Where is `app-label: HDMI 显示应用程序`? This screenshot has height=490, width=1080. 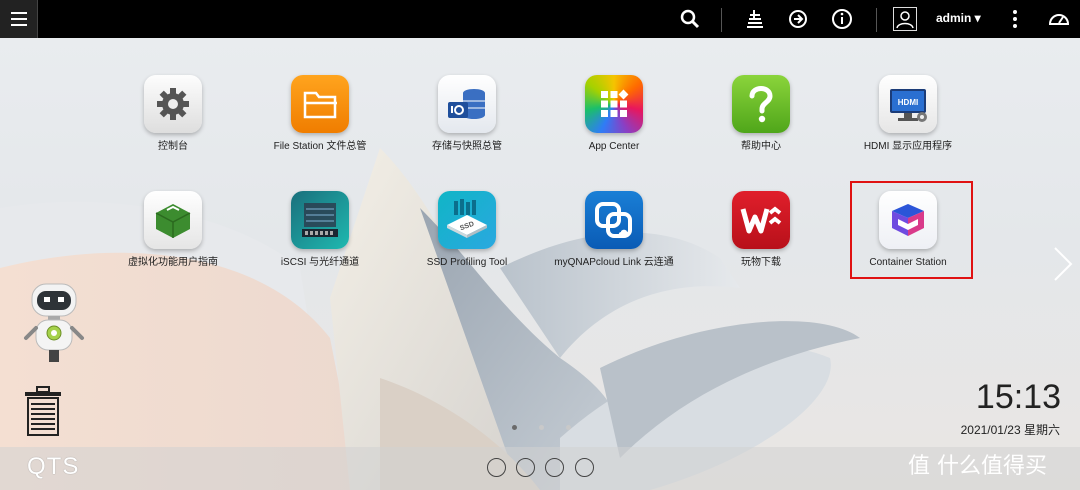
app-label: HDMI 显示应用程序 is located at coordinates (908, 146).